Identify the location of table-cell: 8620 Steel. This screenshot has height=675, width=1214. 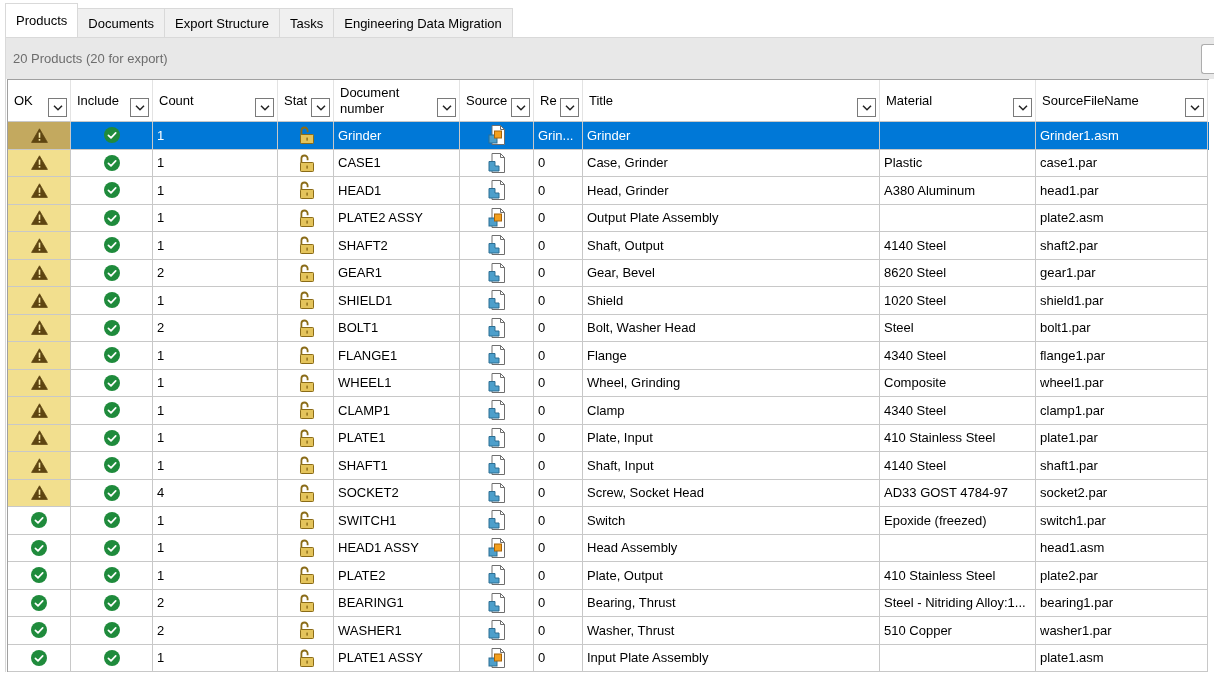
(958, 273).